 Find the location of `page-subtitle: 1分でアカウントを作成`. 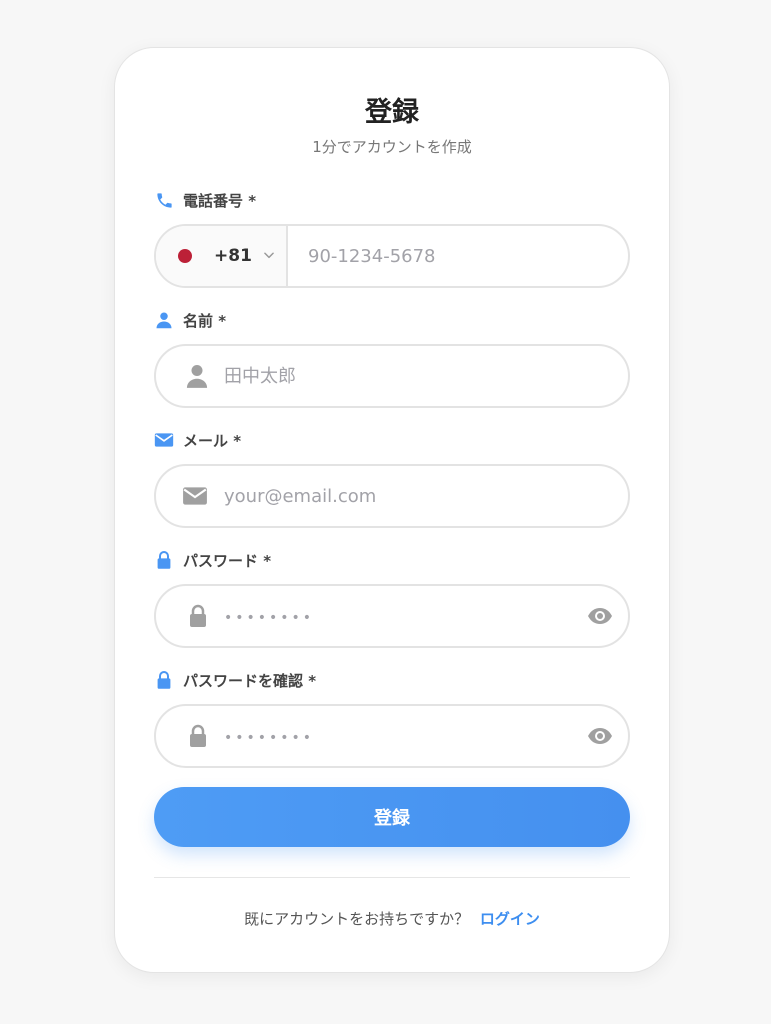

page-subtitle: 1分でアカウントを作成 is located at coordinates (392, 147).